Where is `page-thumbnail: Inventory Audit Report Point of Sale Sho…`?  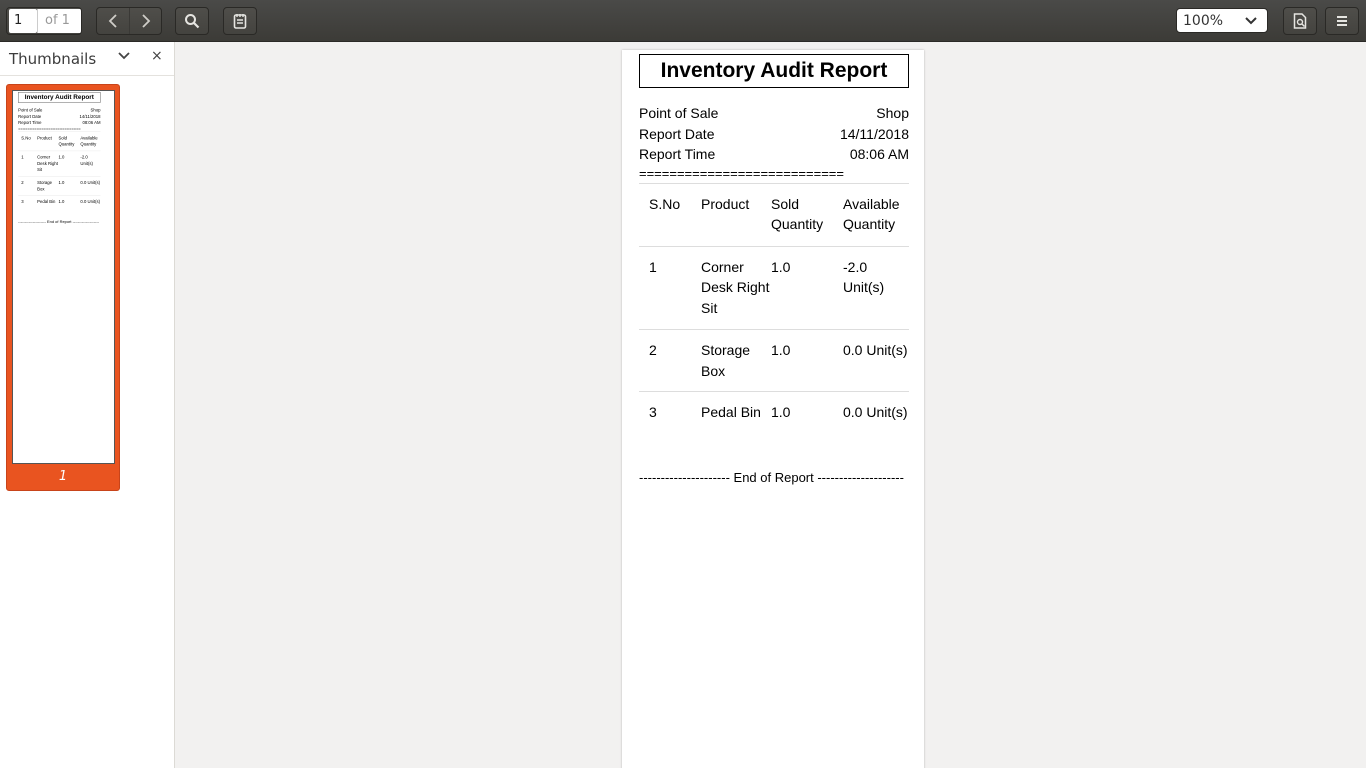 page-thumbnail: Inventory Audit Report Point of Sale Sho… is located at coordinates (63, 287).